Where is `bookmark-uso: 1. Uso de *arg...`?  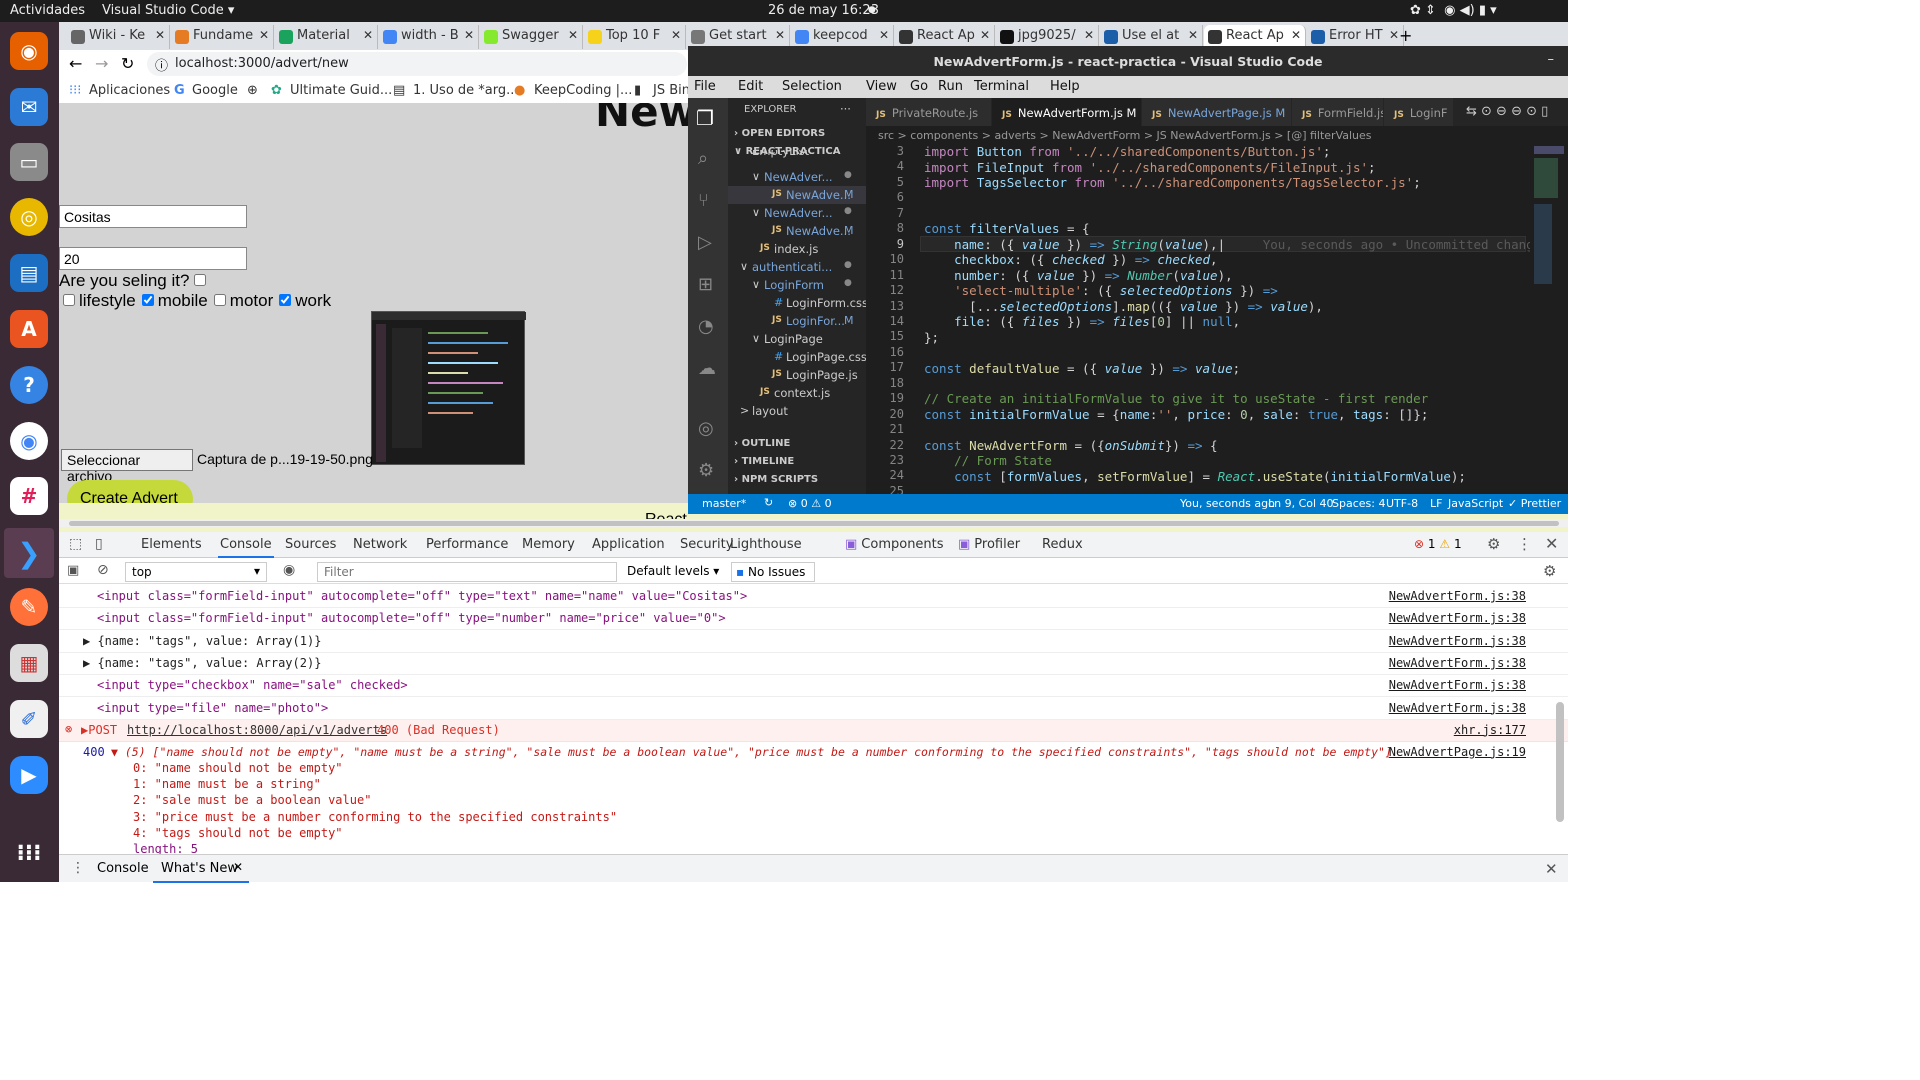 bookmark-uso: 1. Uso de *arg... is located at coordinates (466, 90).